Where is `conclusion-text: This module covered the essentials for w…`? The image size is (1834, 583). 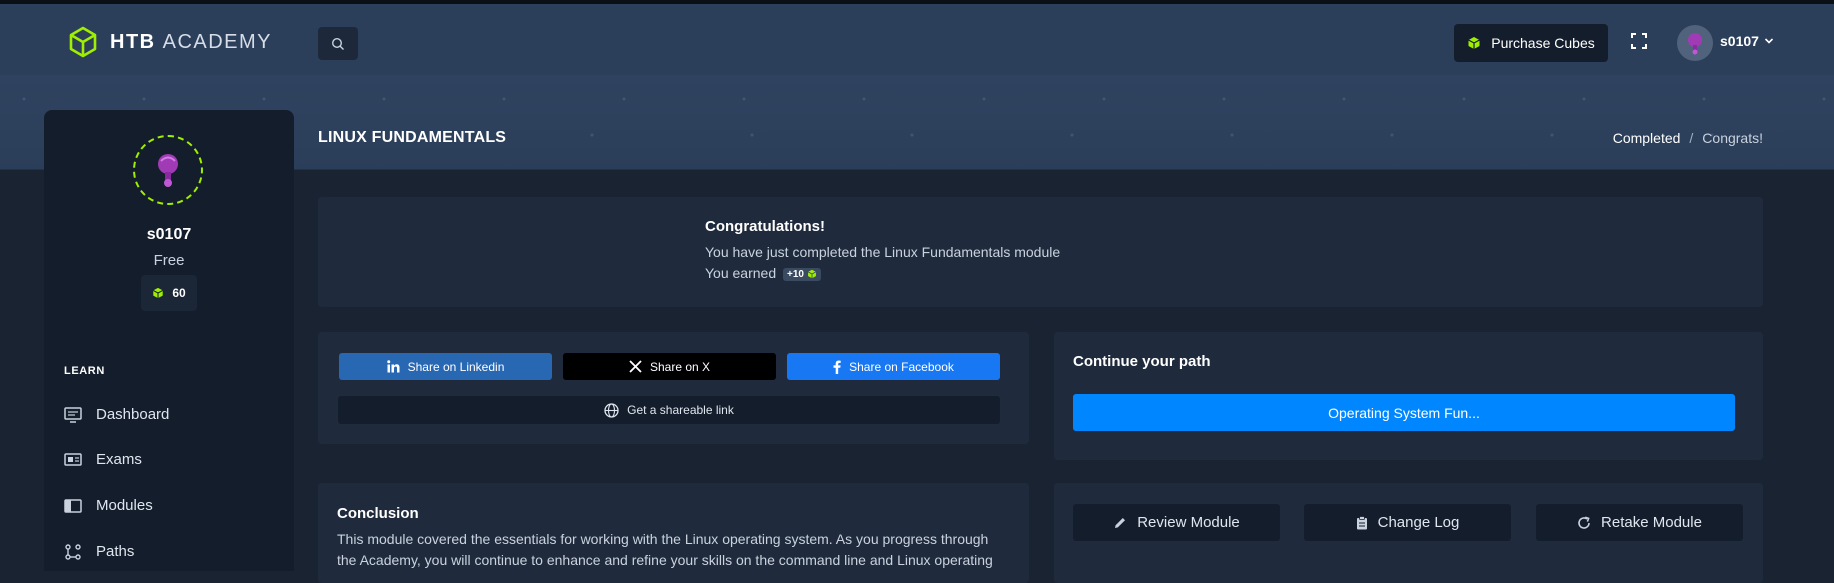 conclusion-text: This module covered the essentials for w… is located at coordinates (665, 549).